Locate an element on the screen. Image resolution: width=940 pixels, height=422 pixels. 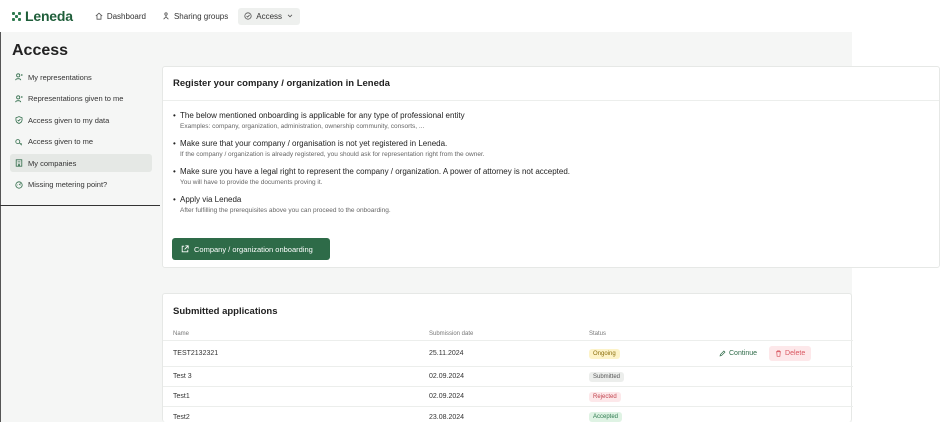
continue-button: Continue is located at coordinates (738, 353).